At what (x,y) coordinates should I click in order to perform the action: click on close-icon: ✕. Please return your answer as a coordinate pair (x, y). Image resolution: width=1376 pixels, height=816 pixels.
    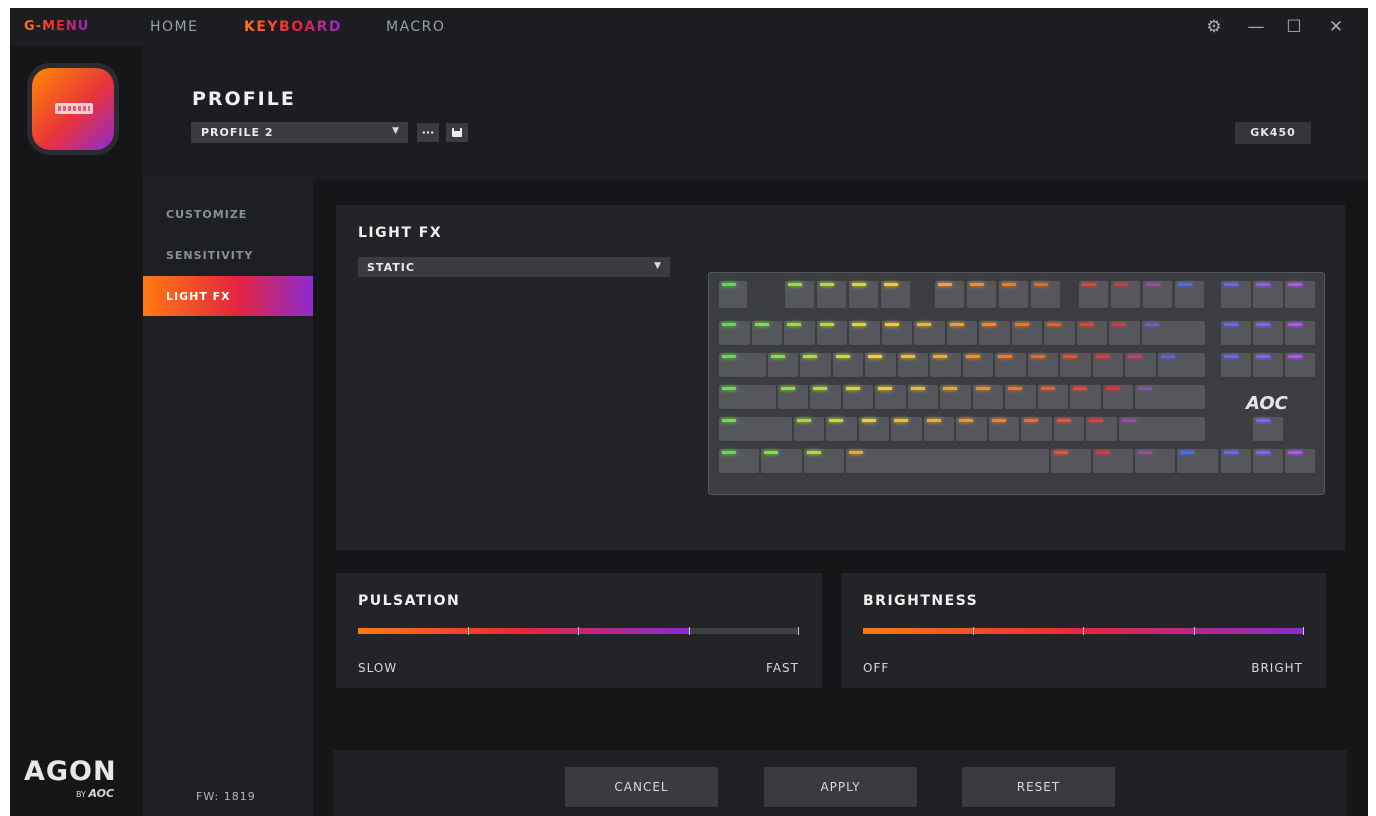
    Looking at the image, I should click on (1336, 27).